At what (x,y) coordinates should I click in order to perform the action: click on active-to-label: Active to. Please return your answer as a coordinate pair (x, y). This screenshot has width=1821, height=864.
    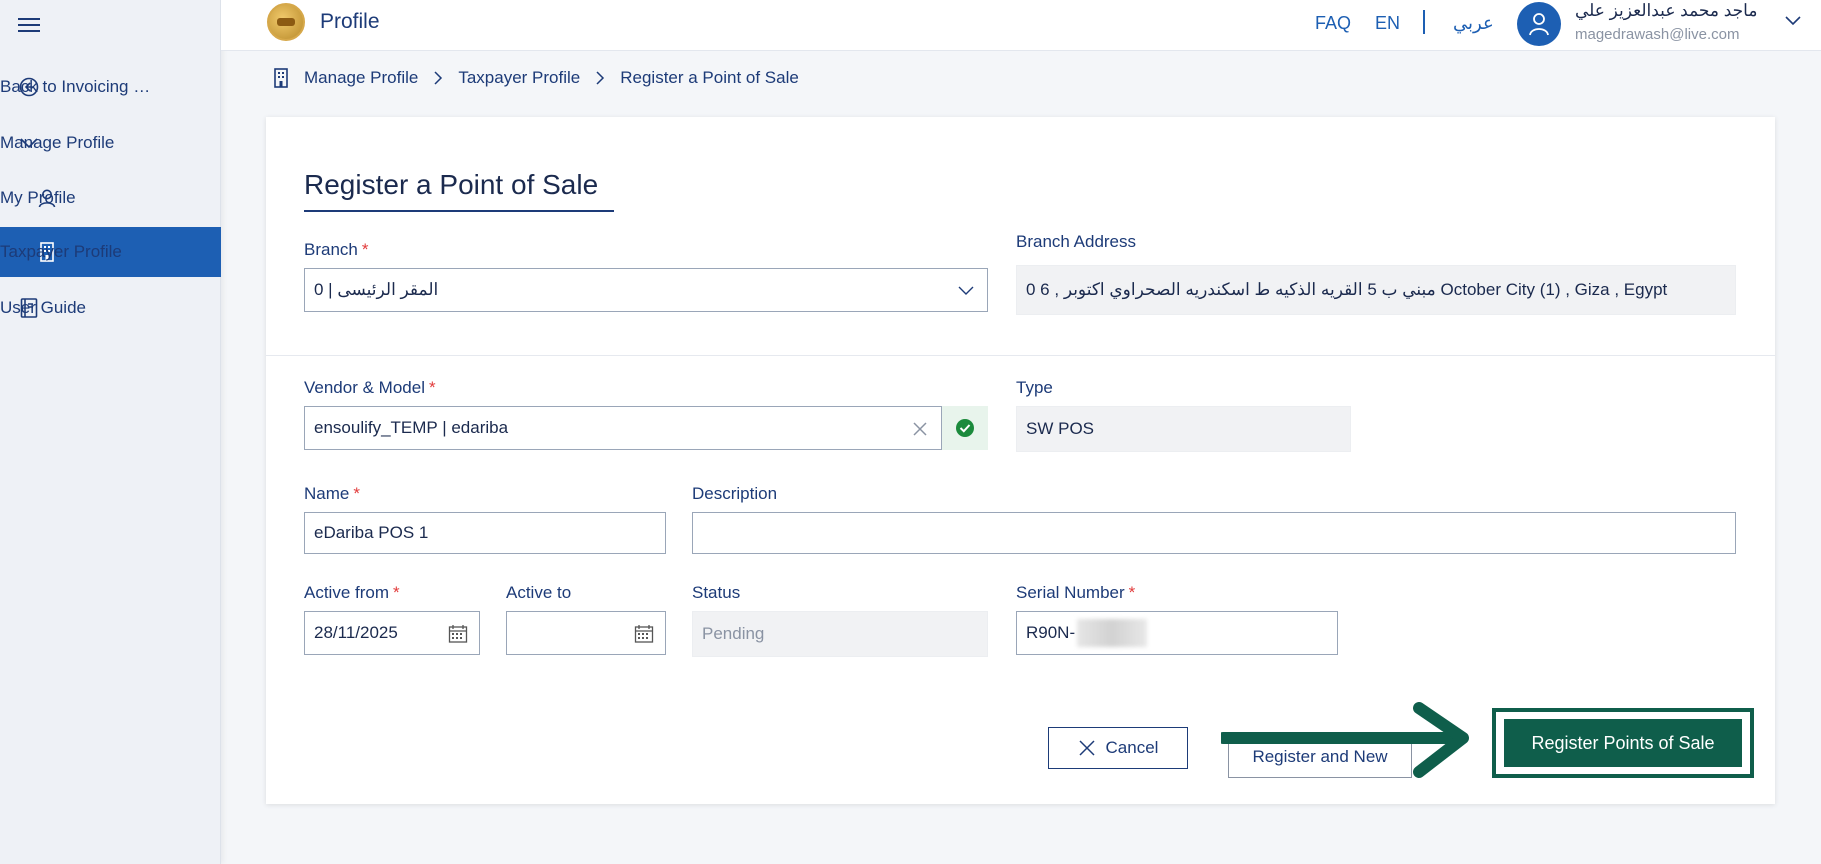
    Looking at the image, I should click on (539, 592).